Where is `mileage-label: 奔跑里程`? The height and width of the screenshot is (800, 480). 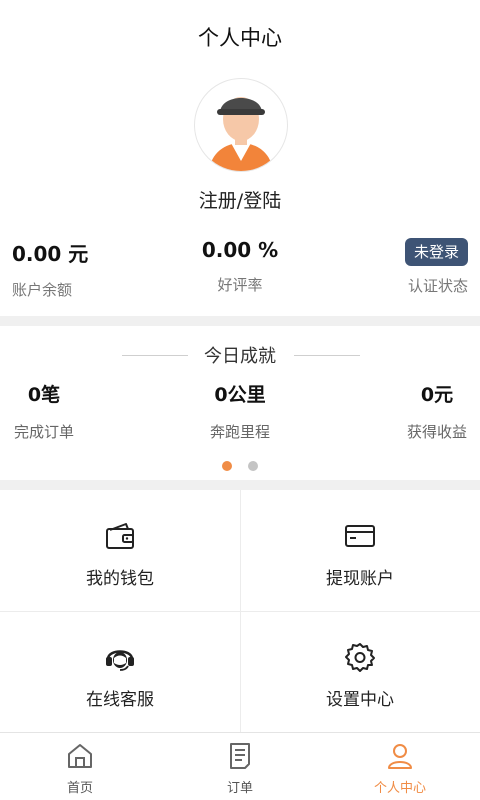
mileage-label: 奔跑里程 is located at coordinates (239, 432).